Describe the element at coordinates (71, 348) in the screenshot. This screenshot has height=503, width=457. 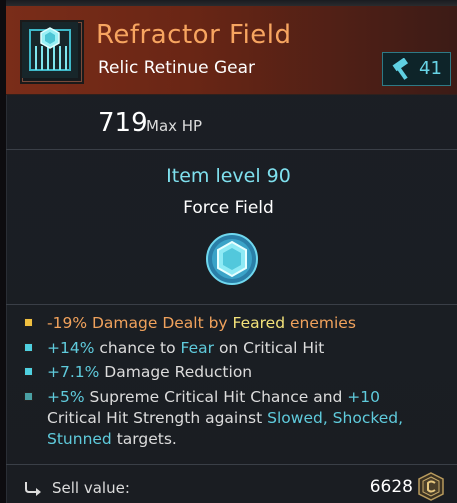
I see `modifier-fragment: +14%` at that location.